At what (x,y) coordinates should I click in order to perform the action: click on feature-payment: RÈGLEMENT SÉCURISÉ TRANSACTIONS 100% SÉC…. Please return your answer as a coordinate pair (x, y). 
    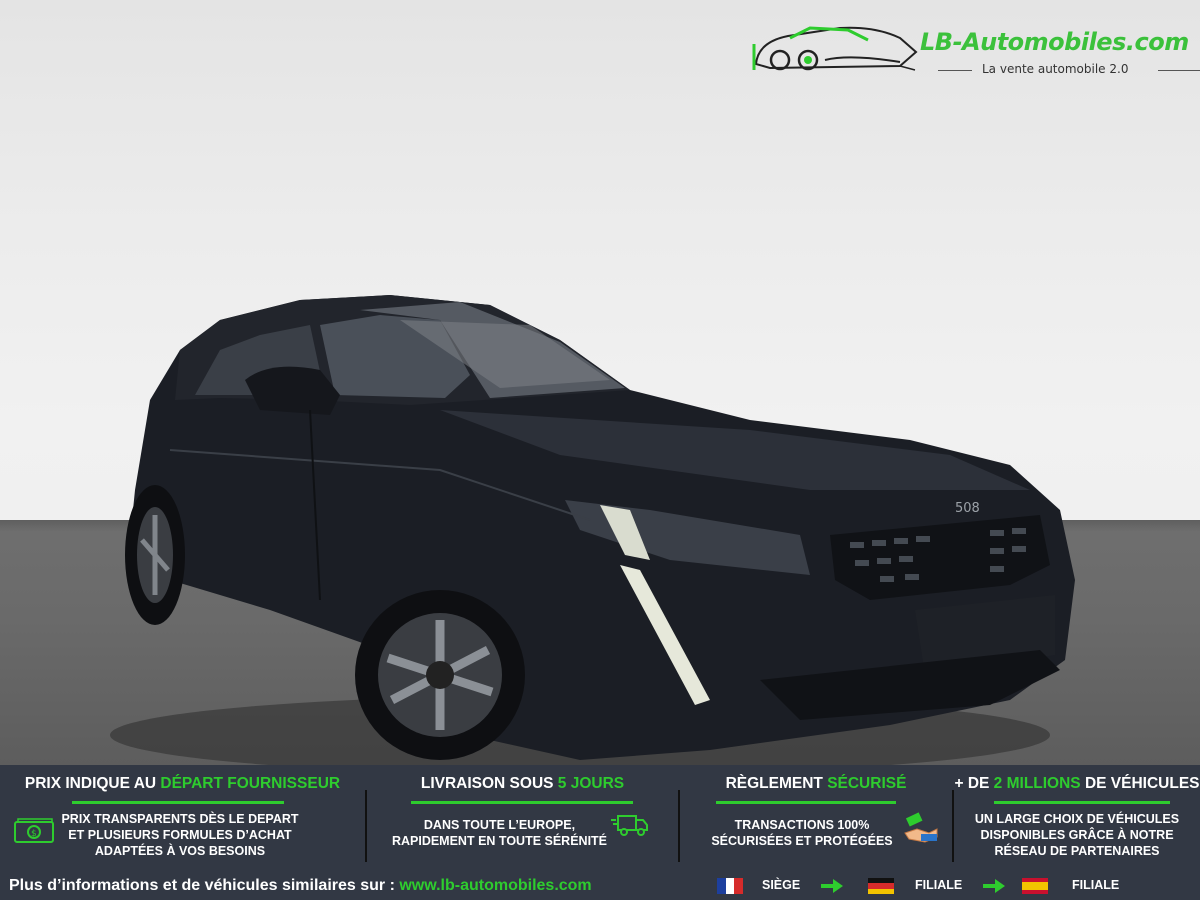
    Looking at the image, I should click on (816, 818).